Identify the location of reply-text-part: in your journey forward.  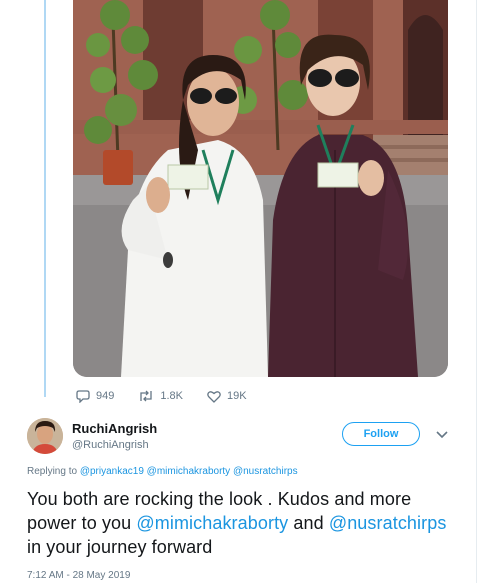
(120, 547).